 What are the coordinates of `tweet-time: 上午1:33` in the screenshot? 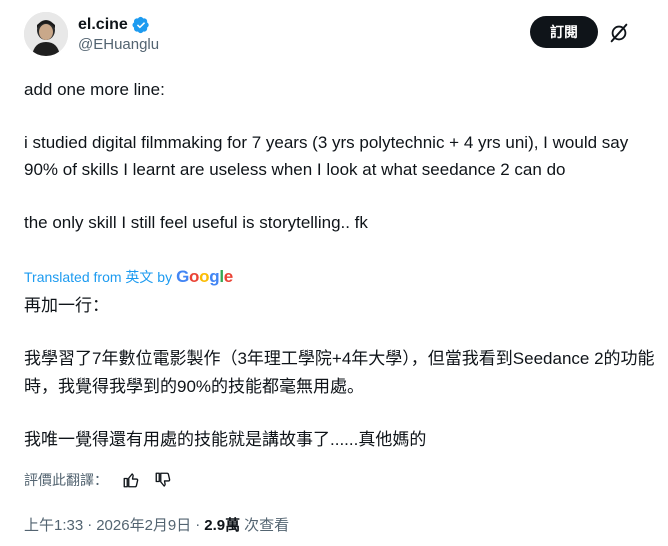 It's located at (53, 524).